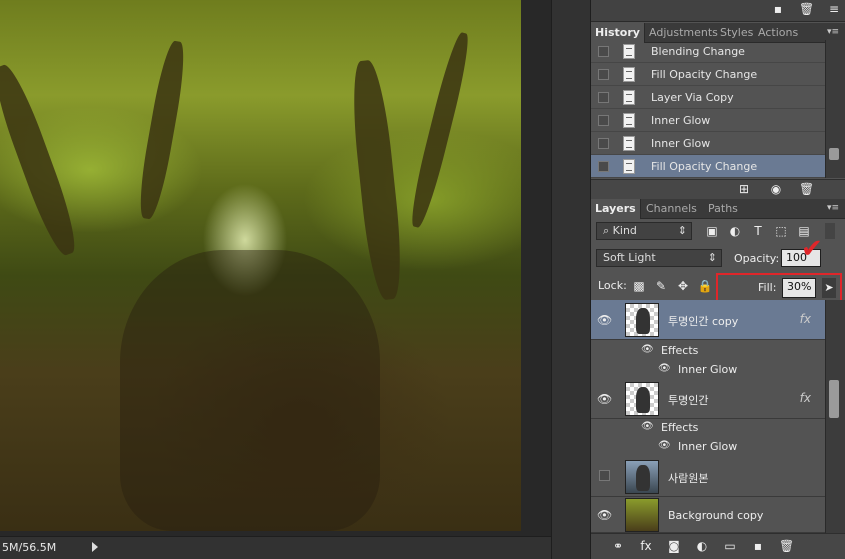 The width and height of the screenshot is (845, 559). Describe the element at coordinates (758, 546) in the screenshot. I see `new-layer-icon: ▪` at that location.